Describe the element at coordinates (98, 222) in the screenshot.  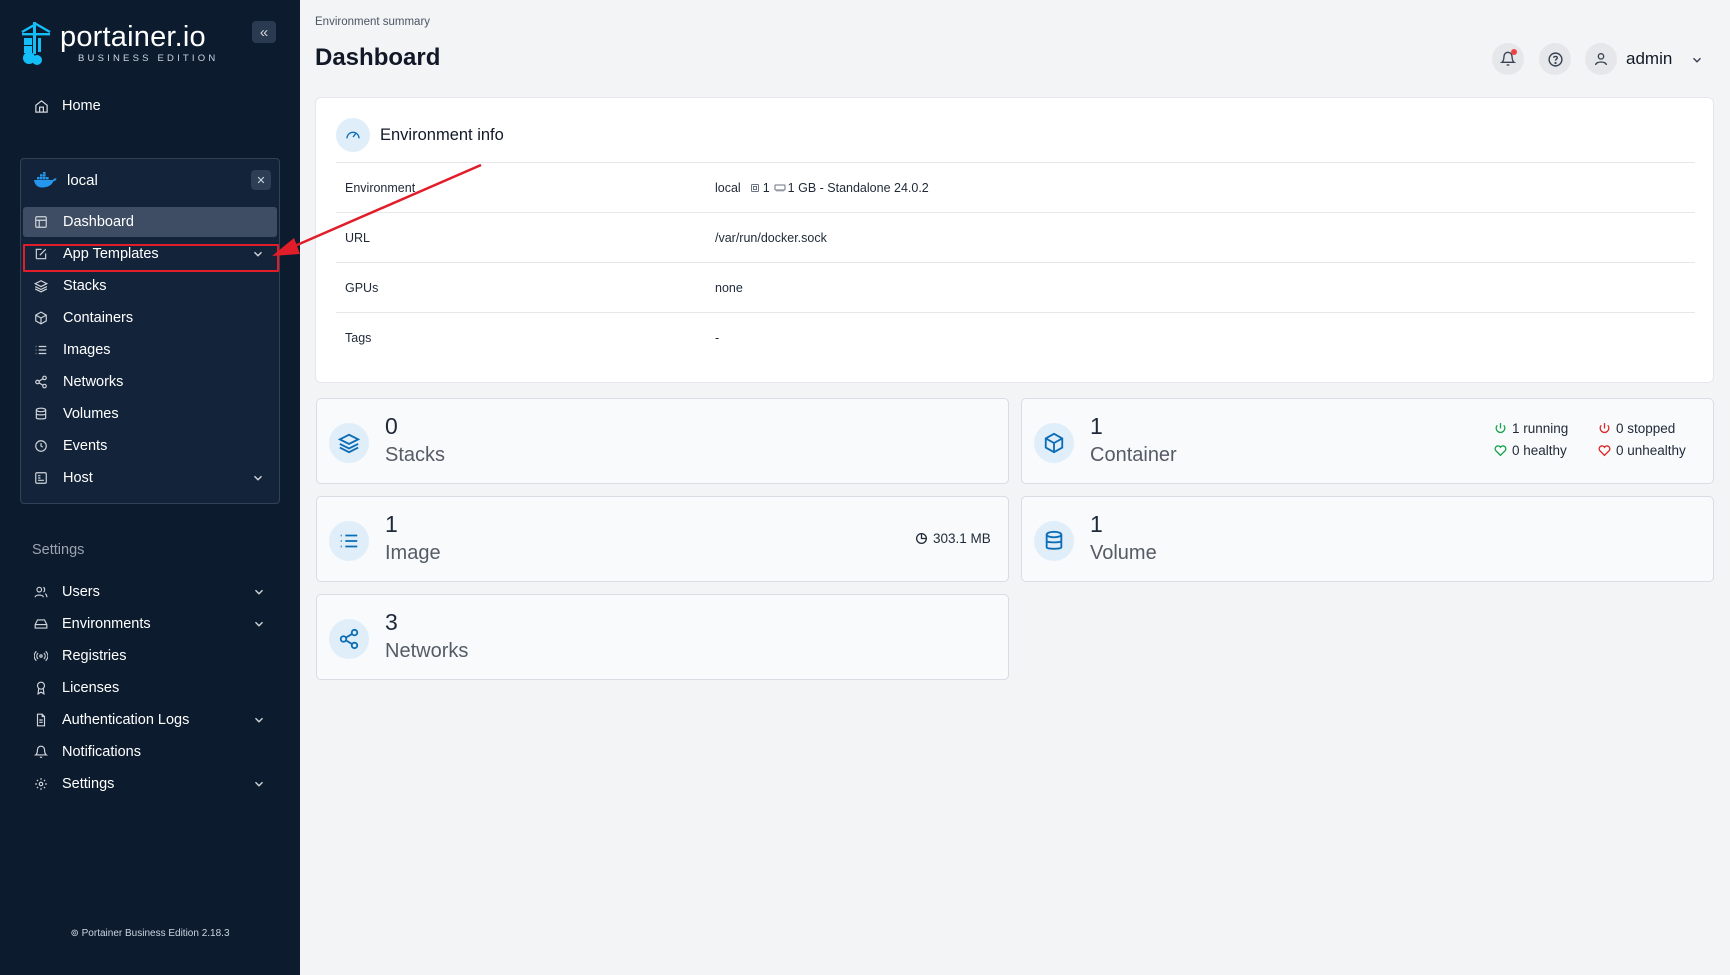
I see `sidebar-item-label: Dashboard` at that location.